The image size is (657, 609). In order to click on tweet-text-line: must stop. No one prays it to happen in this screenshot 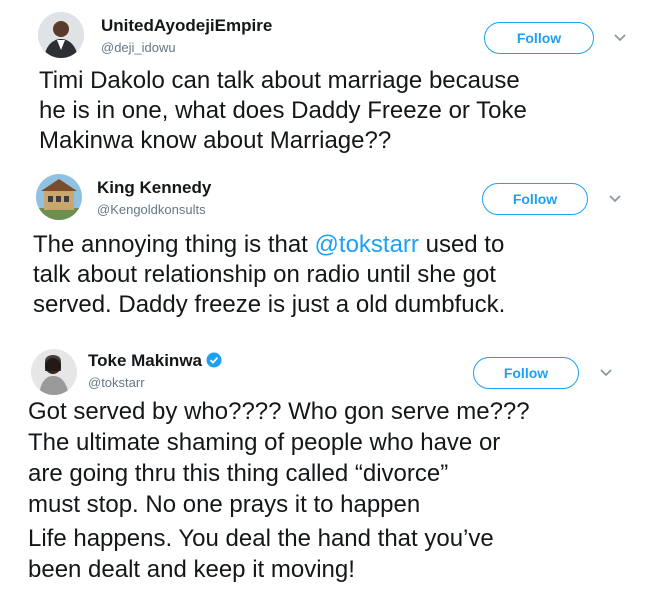, I will do `click(224, 504)`.